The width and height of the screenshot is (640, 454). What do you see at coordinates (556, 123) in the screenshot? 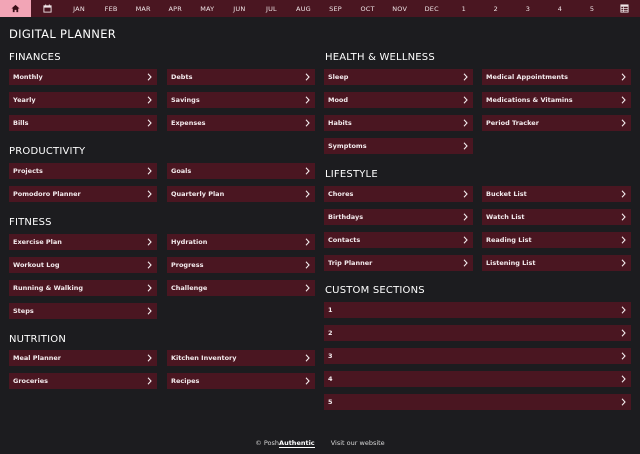
I see `link-period-tracker: Period Tracker` at bounding box center [556, 123].